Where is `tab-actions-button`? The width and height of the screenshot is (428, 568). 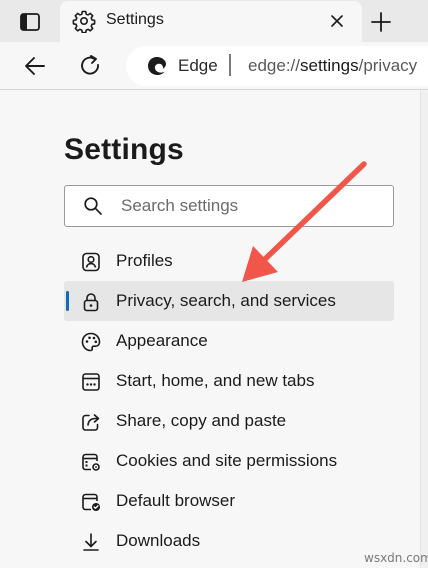 tab-actions-button is located at coordinates (30, 22).